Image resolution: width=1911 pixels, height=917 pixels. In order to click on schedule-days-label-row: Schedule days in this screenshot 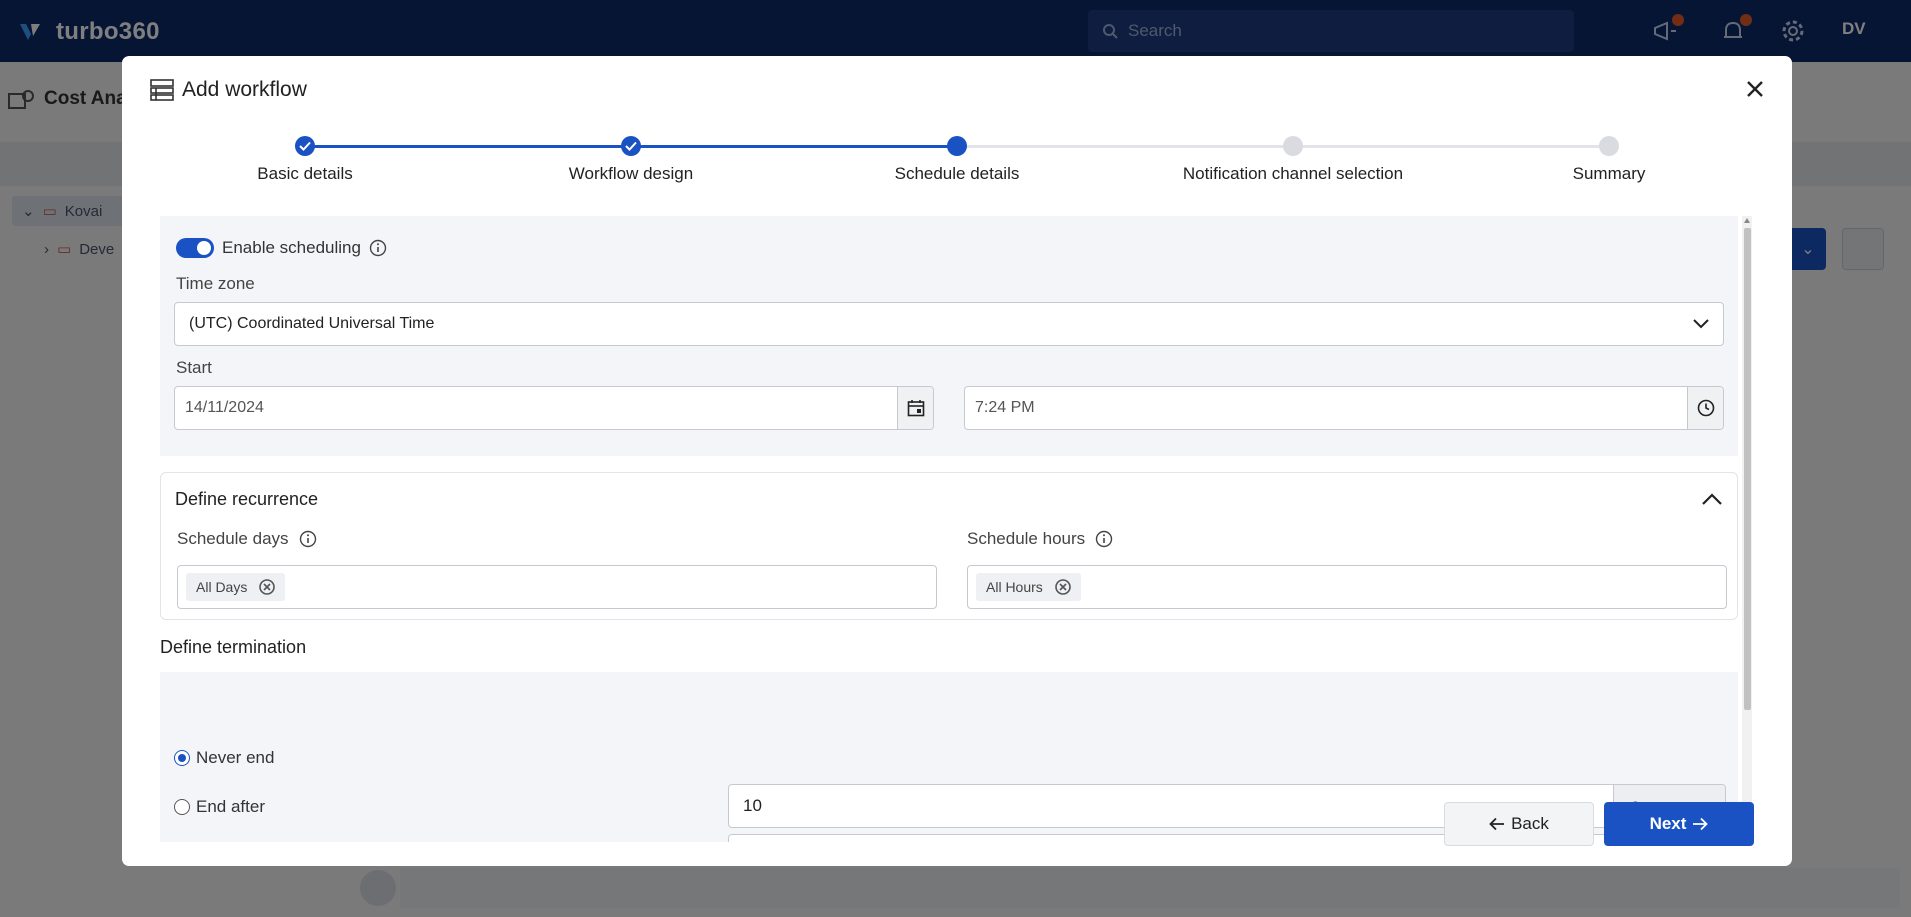, I will do `click(247, 539)`.